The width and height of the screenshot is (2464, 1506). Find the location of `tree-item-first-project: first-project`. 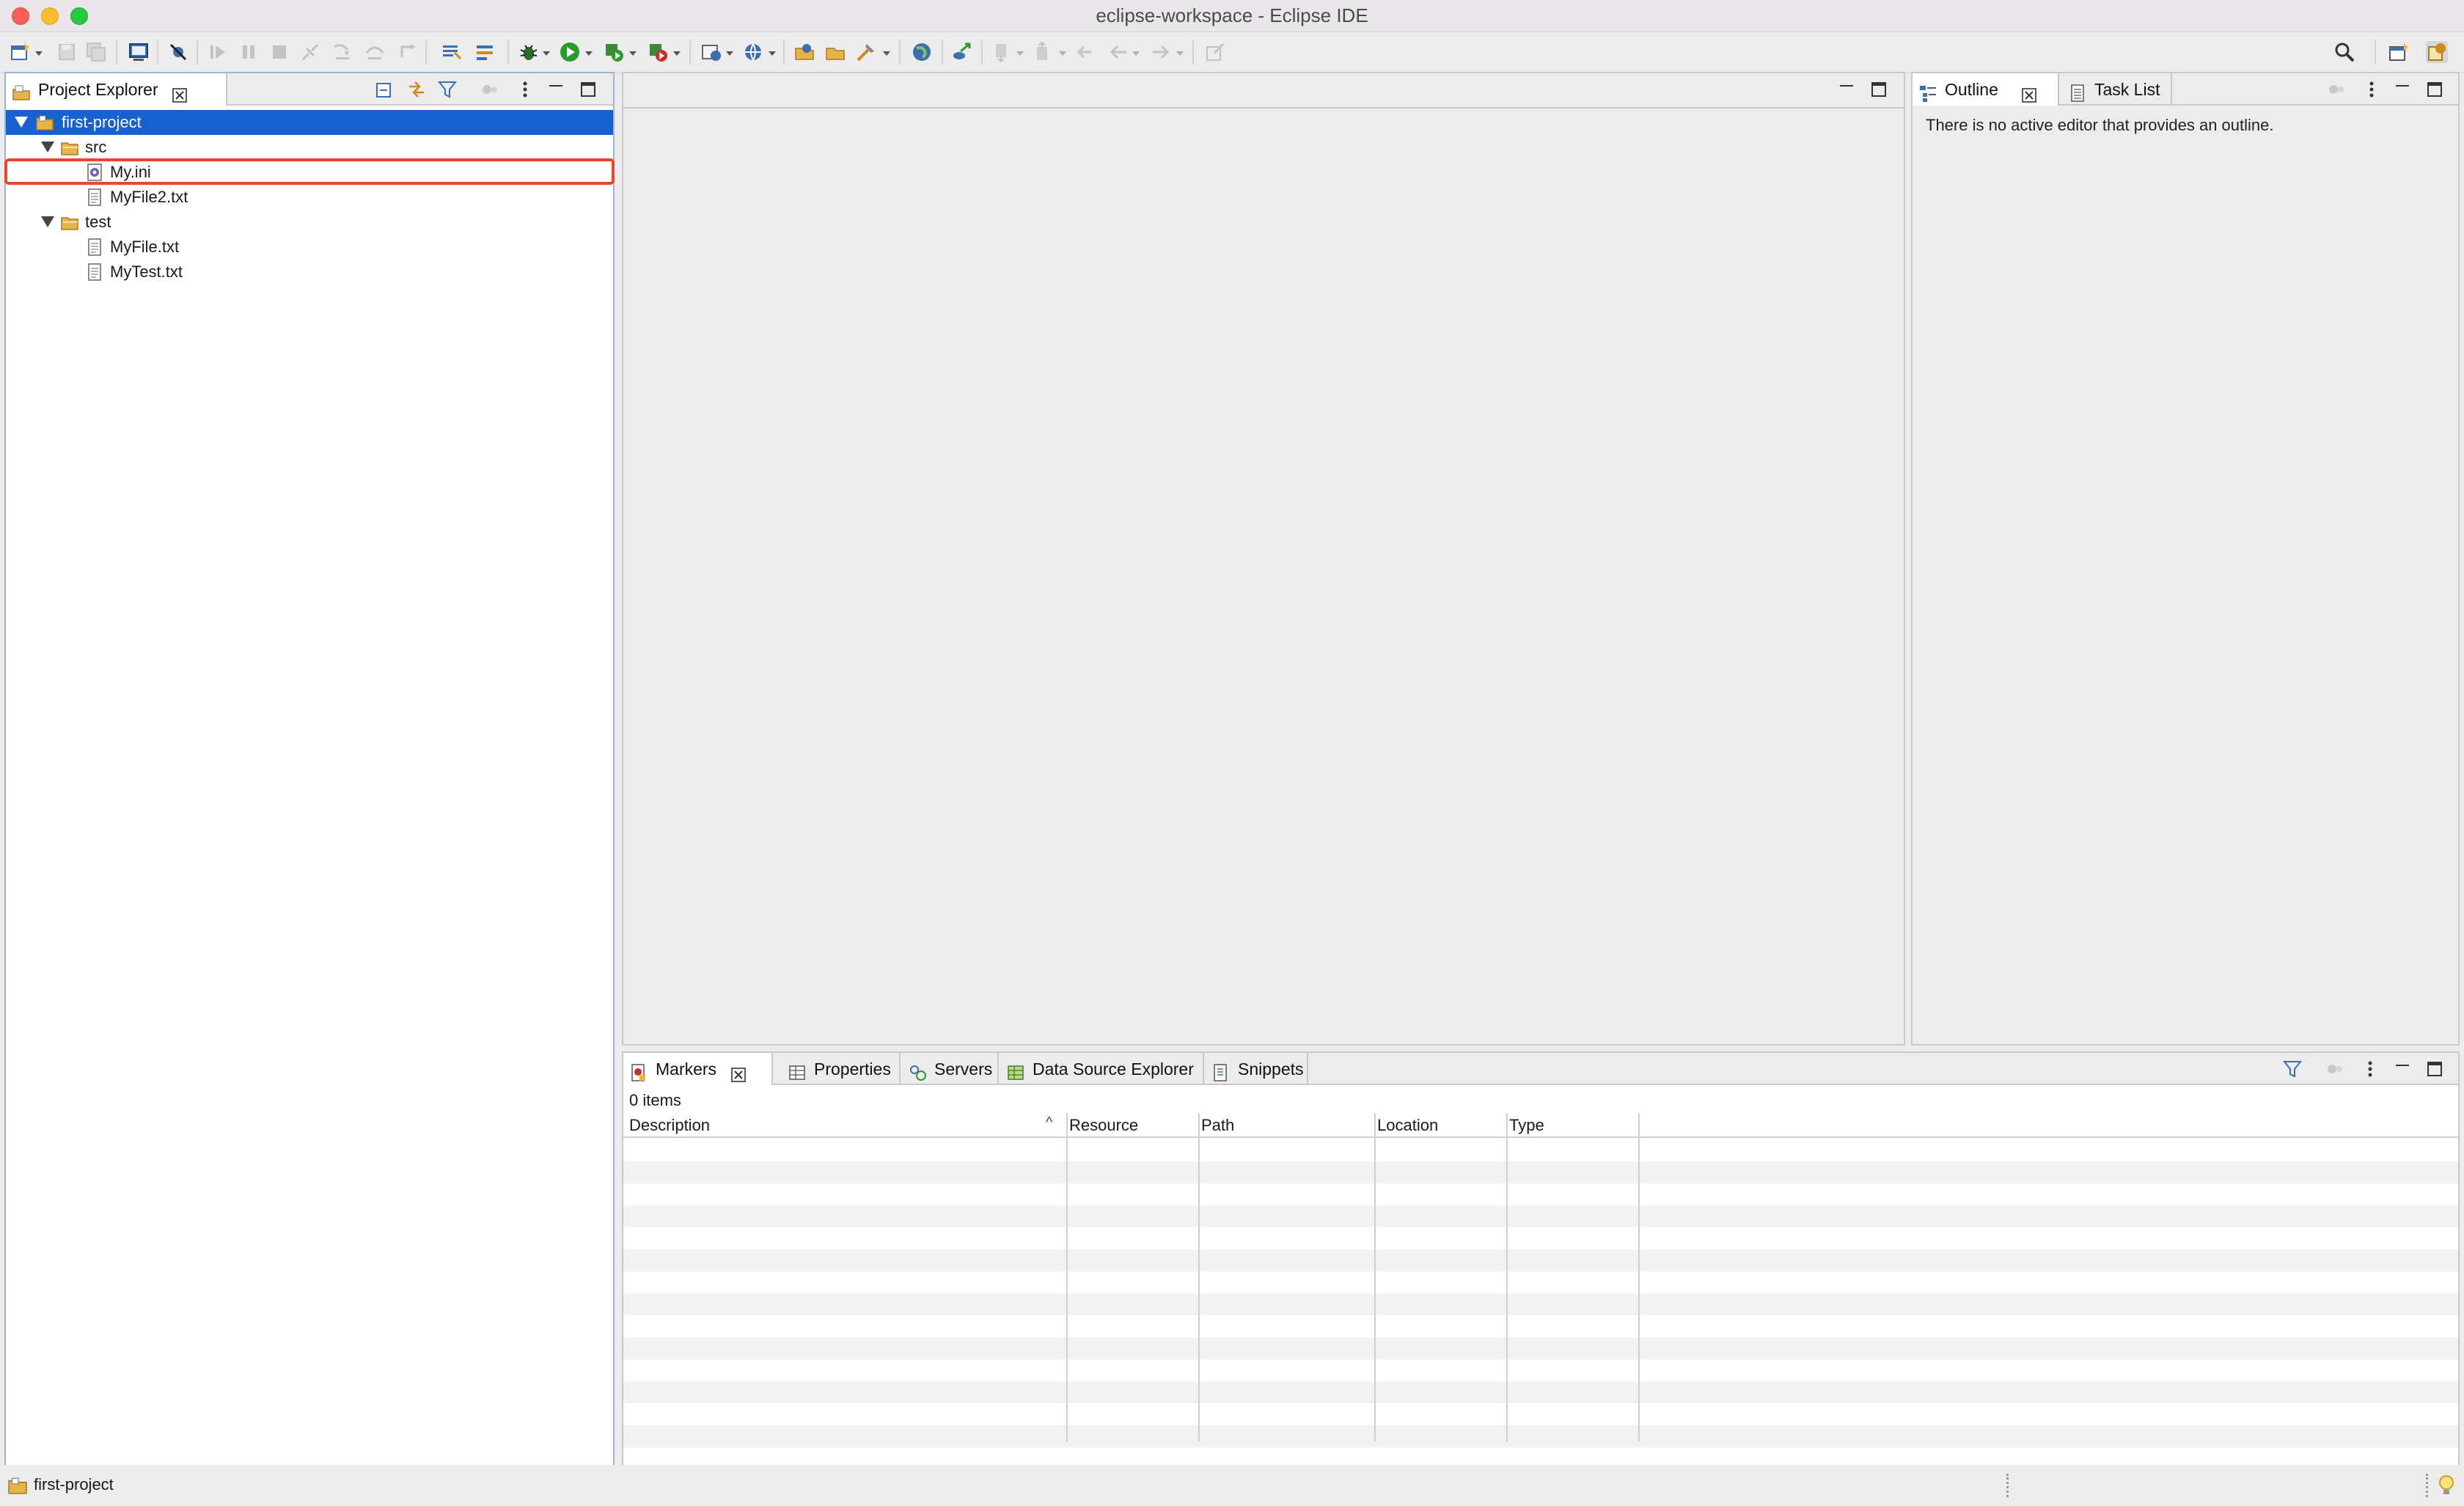

tree-item-first-project: first-project is located at coordinates (309, 122).